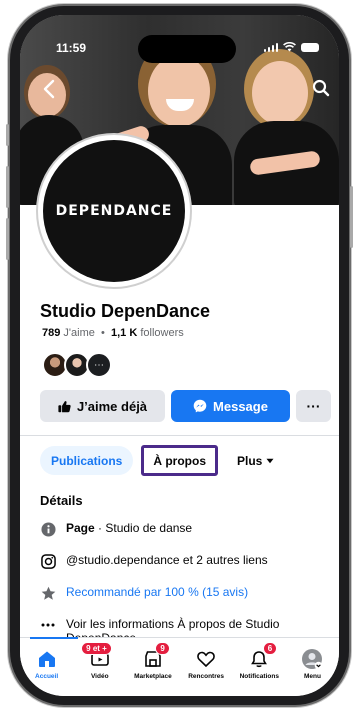  I want to click on status-icons, so click(291, 47).